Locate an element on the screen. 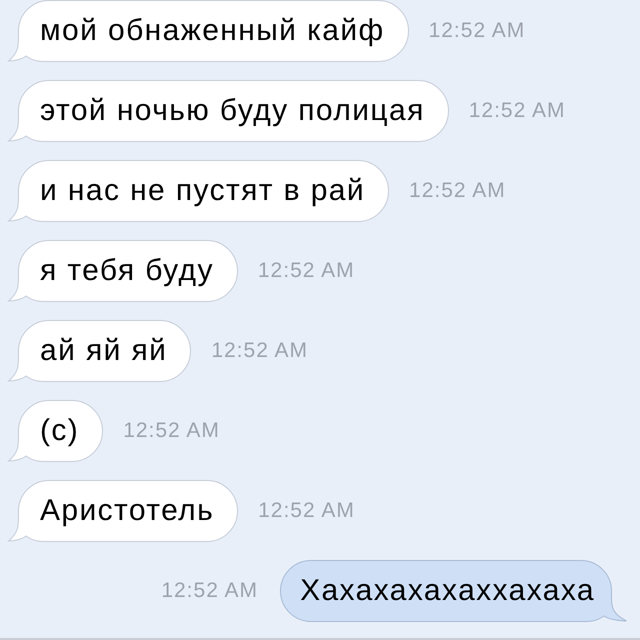 The image size is (640, 640). message-bubble: этой ночью буду полицая is located at coordinates (228, 111).